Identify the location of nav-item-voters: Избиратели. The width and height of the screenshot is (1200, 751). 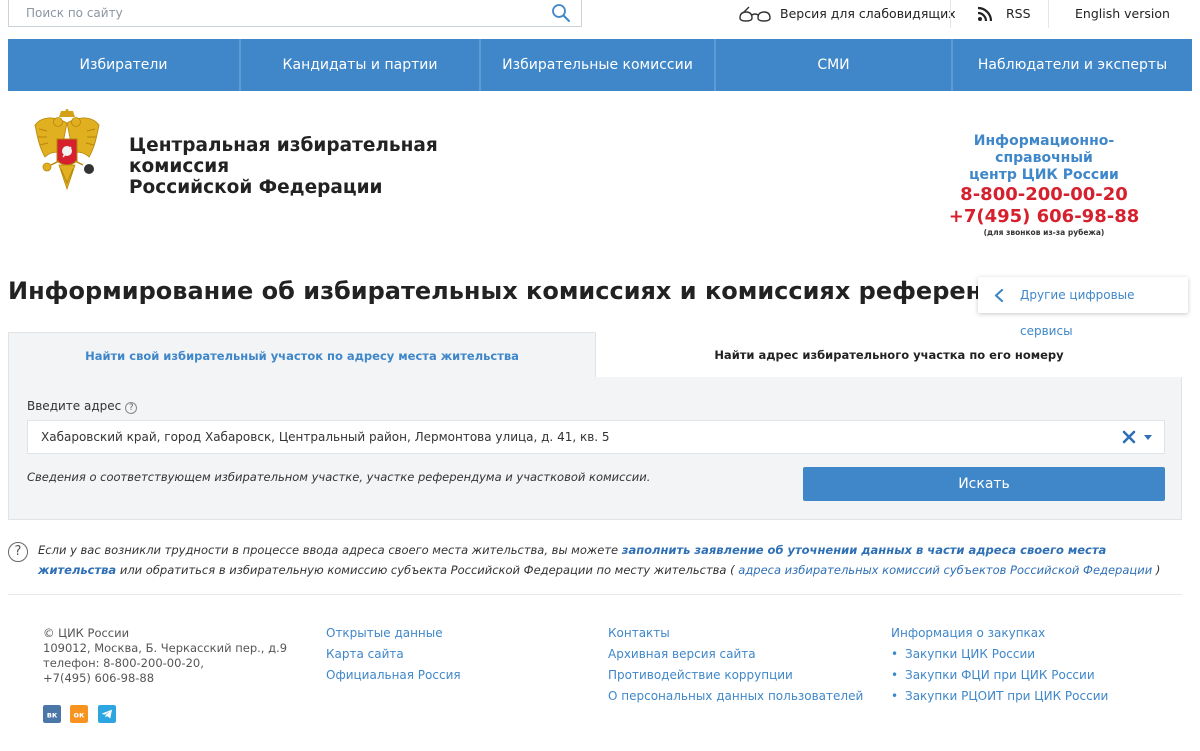
(124, 65).